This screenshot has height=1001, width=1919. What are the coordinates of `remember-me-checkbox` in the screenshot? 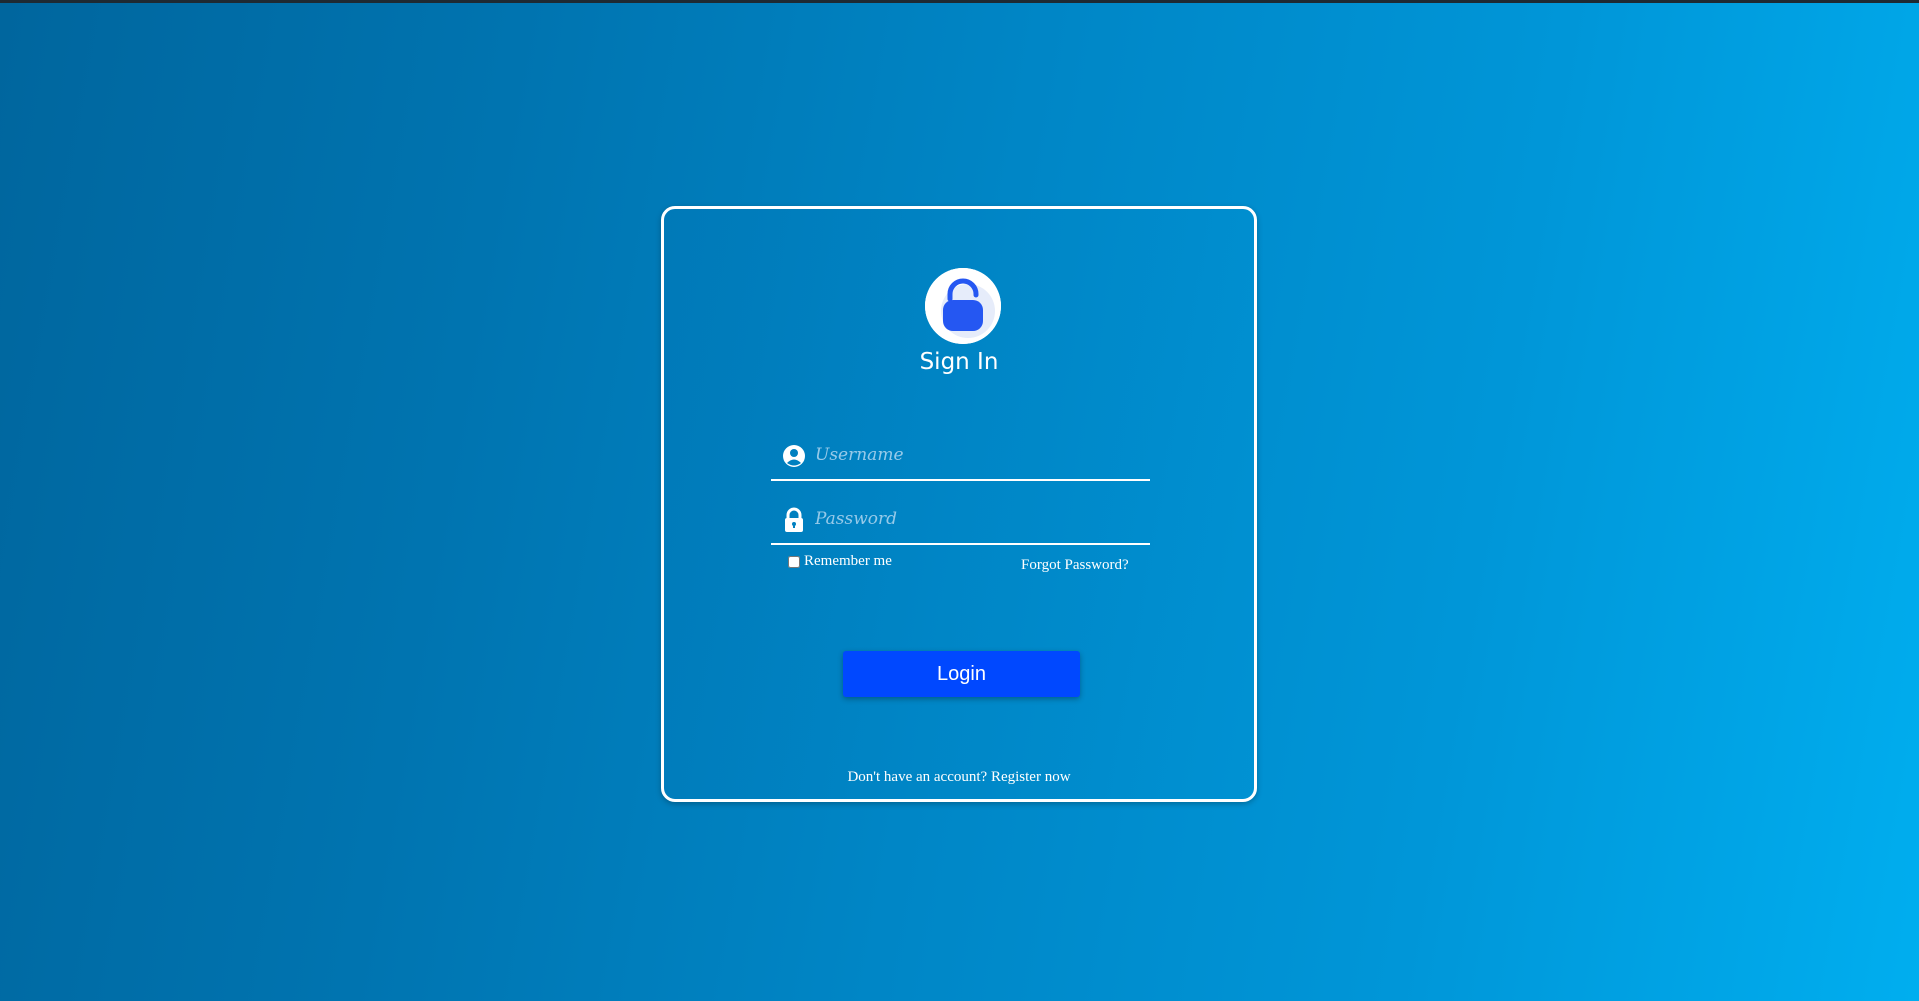 It's located at (794, 561).